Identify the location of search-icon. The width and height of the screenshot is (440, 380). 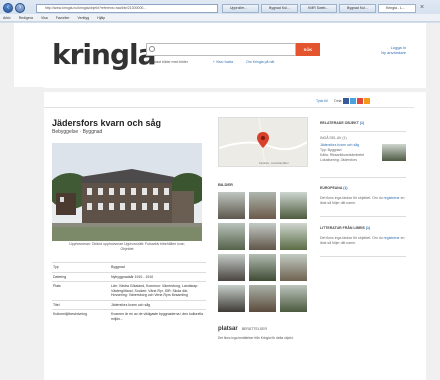
(152, 49).